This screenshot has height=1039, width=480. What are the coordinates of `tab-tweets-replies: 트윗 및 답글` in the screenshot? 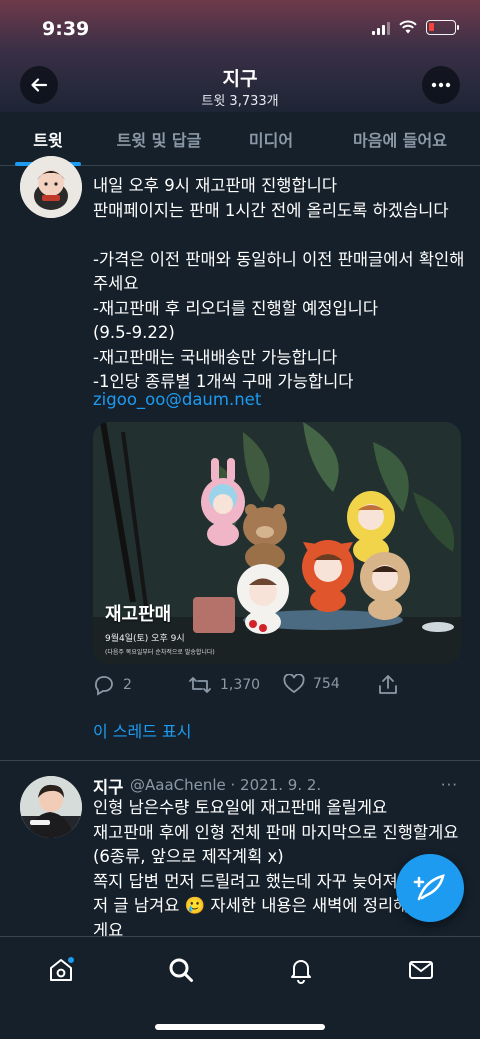 It's located at (159, 139).